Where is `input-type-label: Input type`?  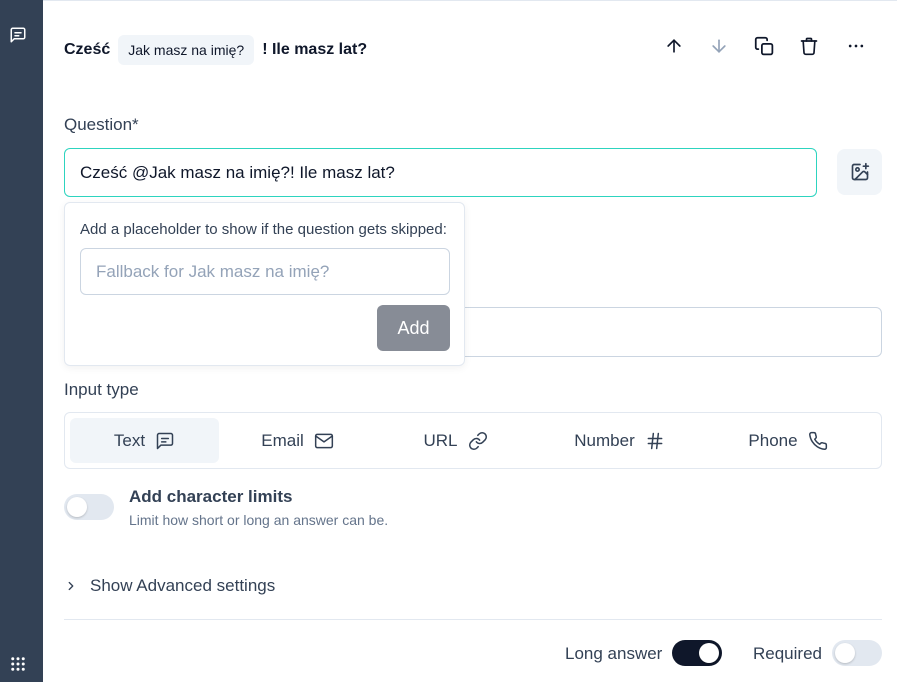
input-type-label: Input type is located at coordinates (101, 389).